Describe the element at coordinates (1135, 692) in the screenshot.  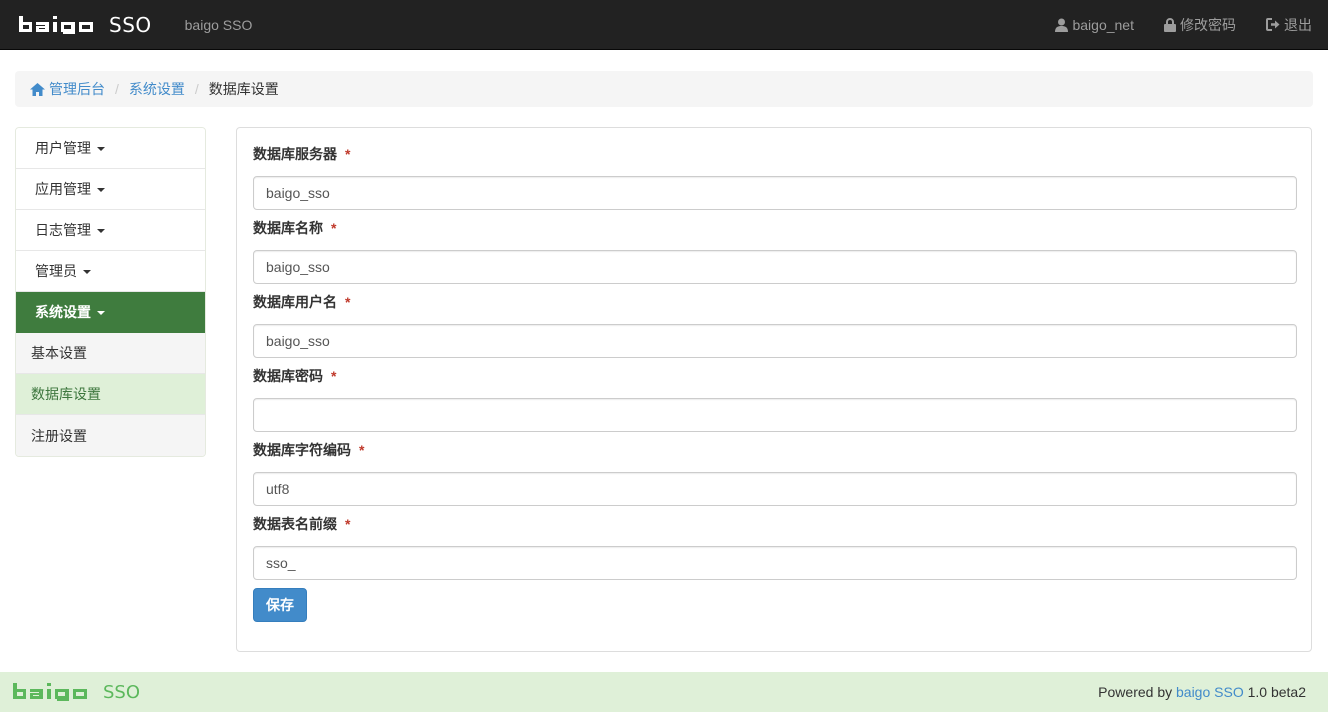
I see `powered-by-text: Powered by` at that location.